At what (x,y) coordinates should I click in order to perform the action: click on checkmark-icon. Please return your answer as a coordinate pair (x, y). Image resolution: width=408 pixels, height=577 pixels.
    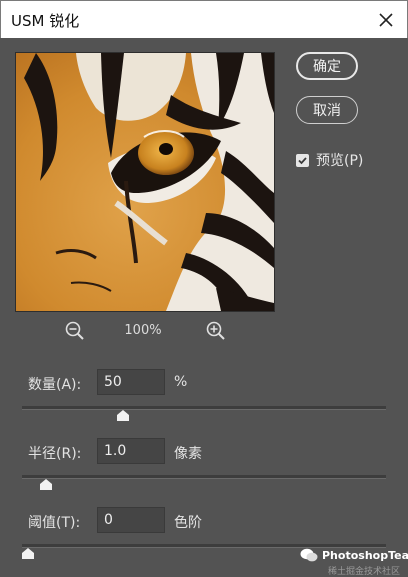
    Looking at the image, I should click on (302, 160).